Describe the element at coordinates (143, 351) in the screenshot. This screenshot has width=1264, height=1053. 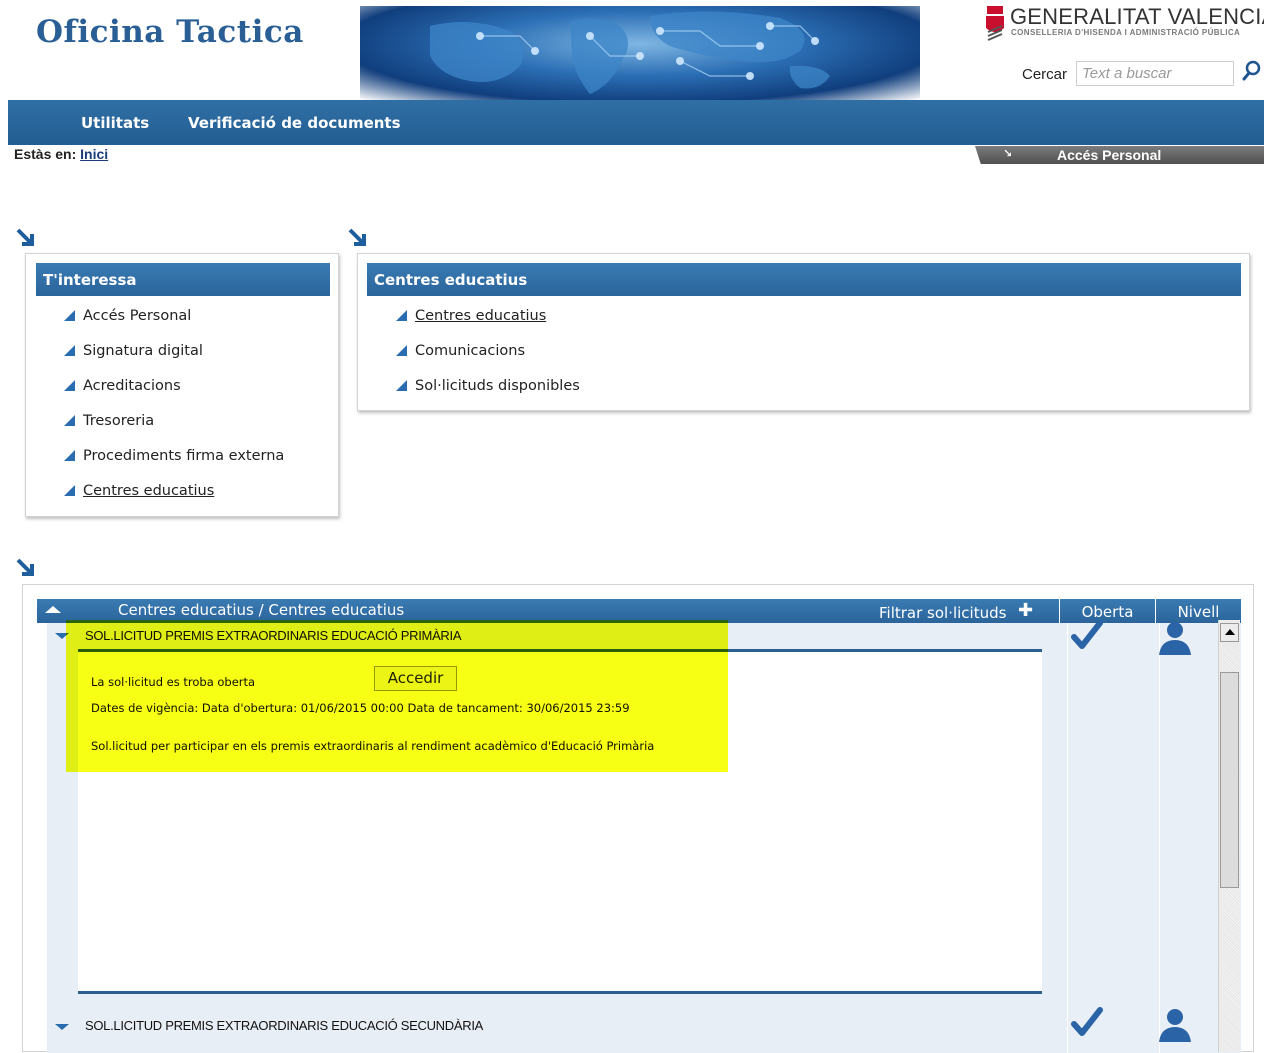
I see `list-item-label: Signatura digital` at that location.